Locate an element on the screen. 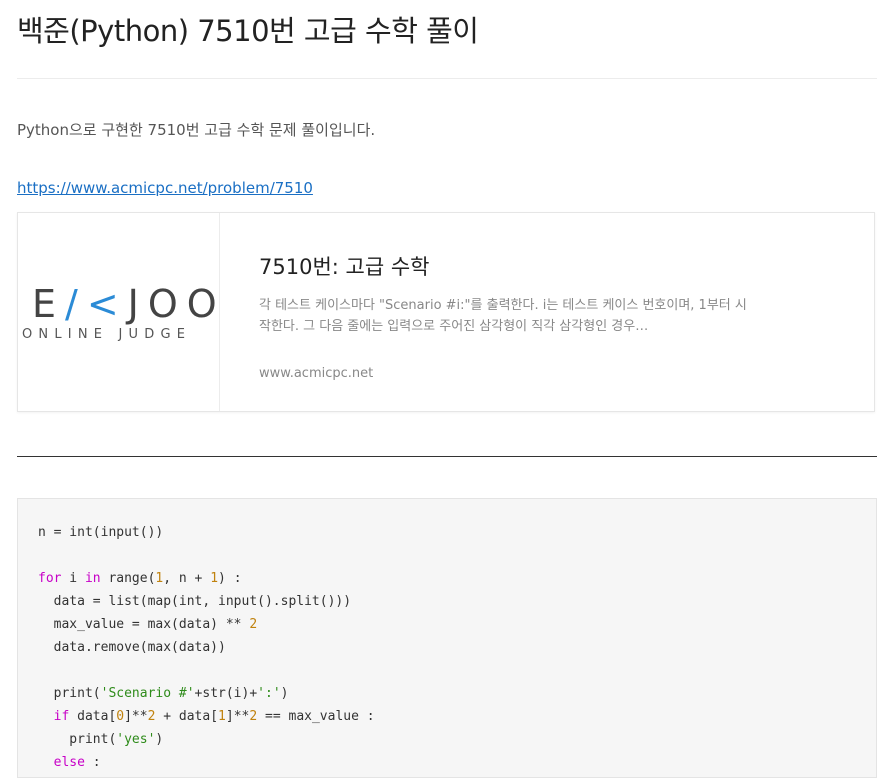 This screenshot has height=778, width=894. code-token: ':' is located at coordinates (269, 693).